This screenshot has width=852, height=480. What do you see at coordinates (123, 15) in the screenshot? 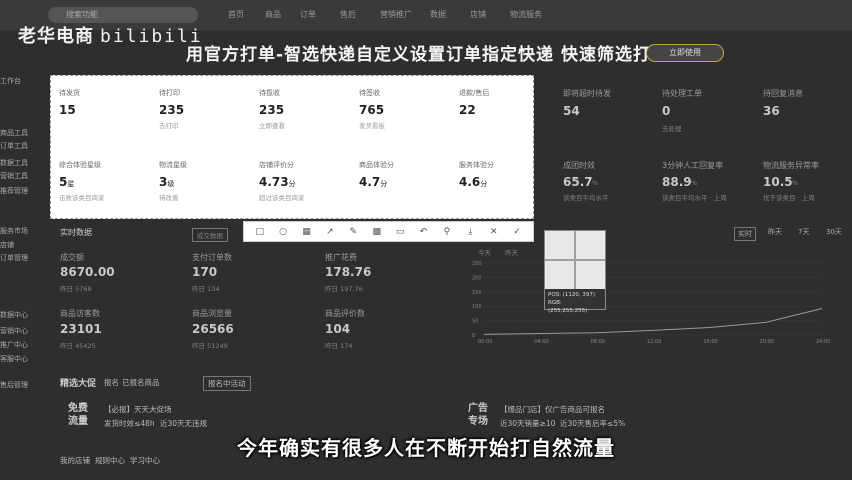
I see `search-input: 搜索功能` at bounding box center [123, 15].